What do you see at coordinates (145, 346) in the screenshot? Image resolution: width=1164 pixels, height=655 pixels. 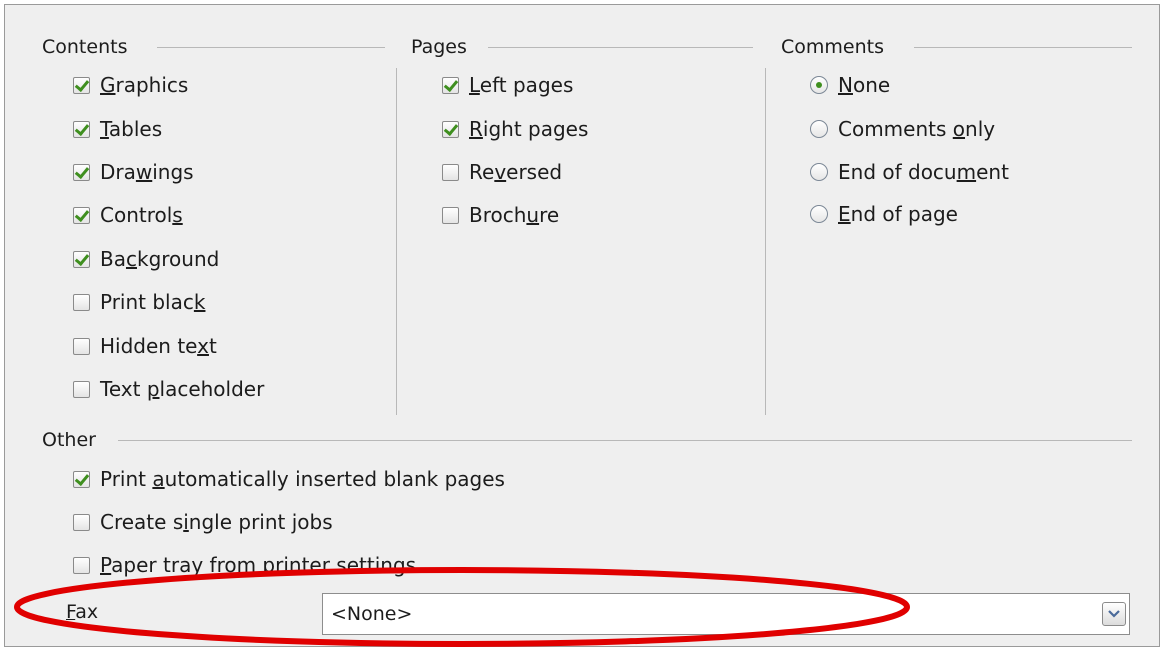 I see `hidden-text-checkbox: Hidden text` at bounding box center [145, 346].